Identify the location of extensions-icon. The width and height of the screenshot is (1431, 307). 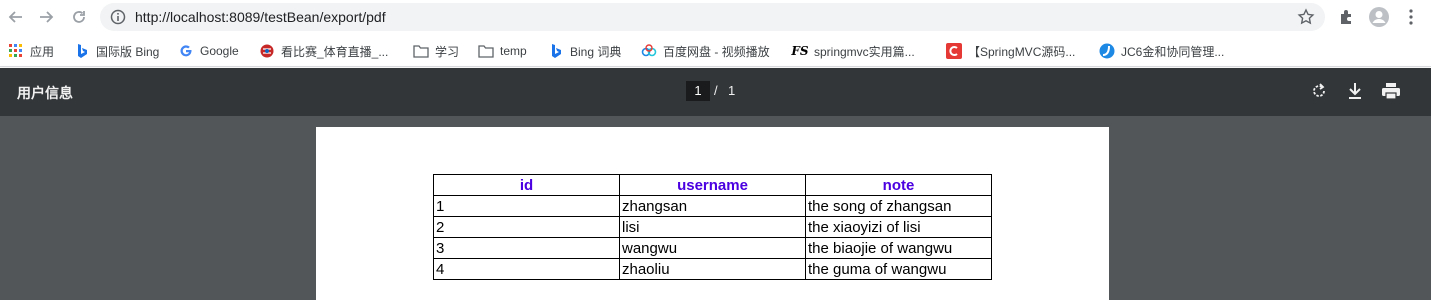
(1347, 17).